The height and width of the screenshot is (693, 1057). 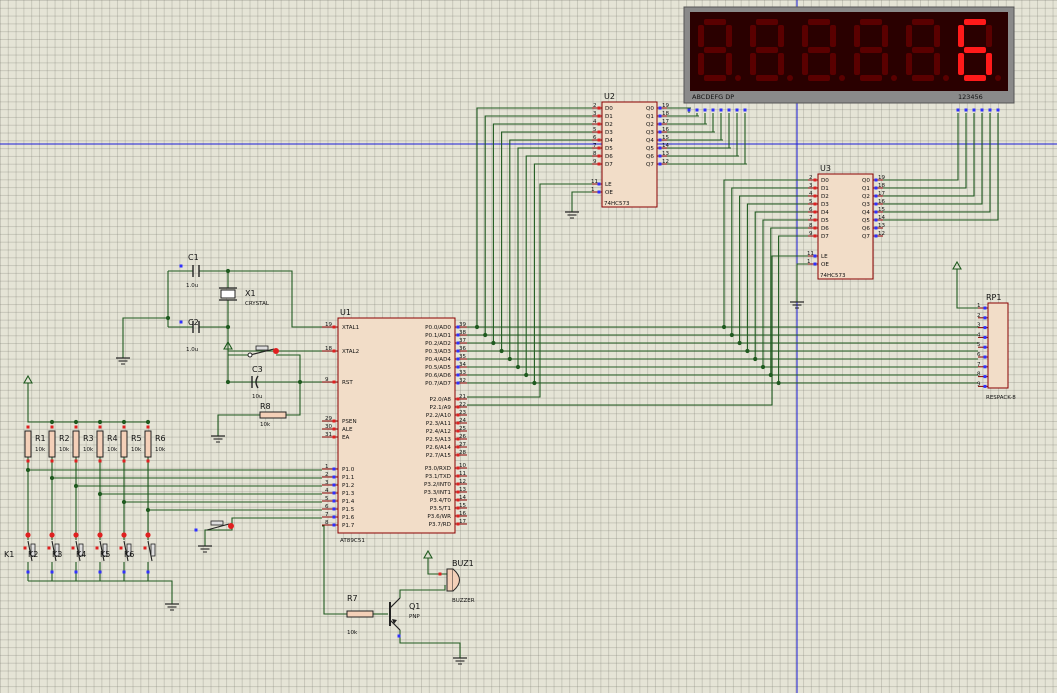 What do you see at coordinates (33, 554) in the screenshot?
I see `ref-label: K2` at bounding box center [33, 554].